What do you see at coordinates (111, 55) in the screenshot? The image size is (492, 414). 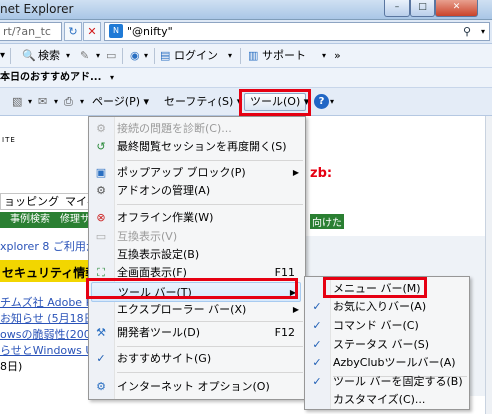 I see `note-icon: ▭` at bounding box center [111, 55].